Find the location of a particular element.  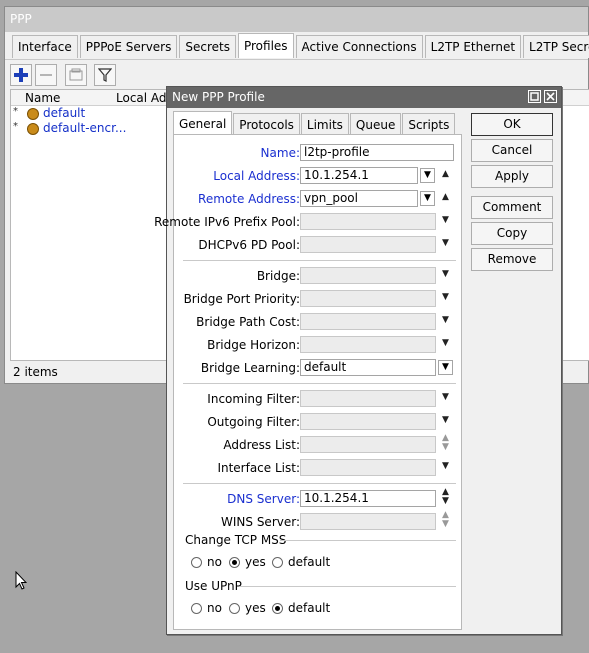

tcp-mss-yes-radio: yes is located at coordinates (247, 562).